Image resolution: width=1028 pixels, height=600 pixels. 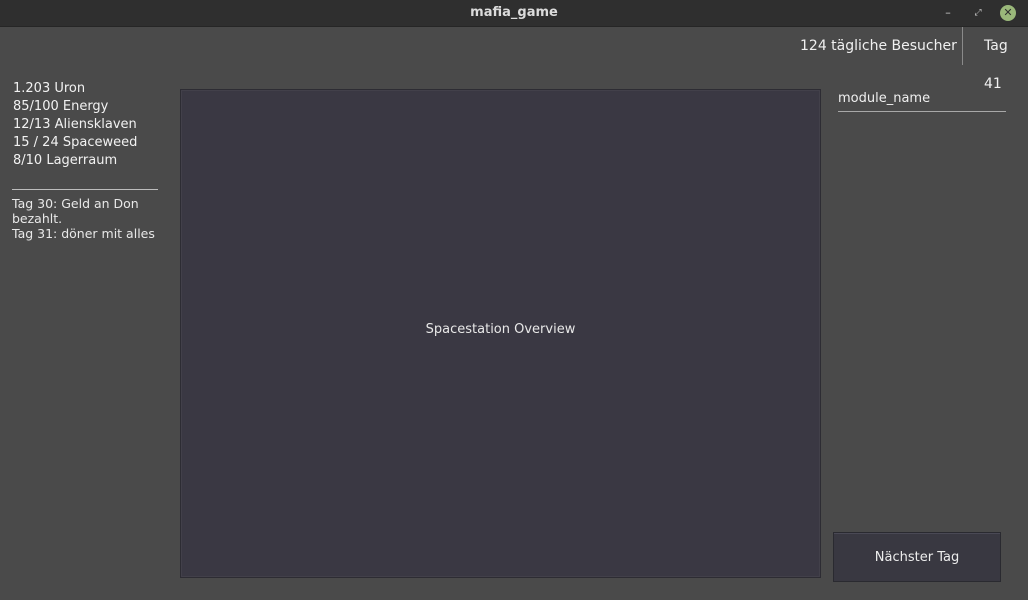 I want to click on log-entry: Tag 30: Geld an Don bezahlt., so click(x=75, y=211).